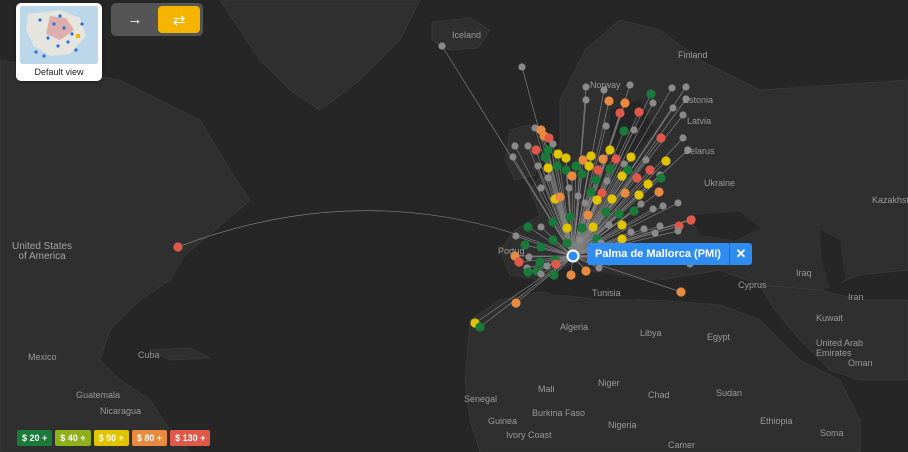  Describe the element at coordinates (149, 438) in the screenshot. I see `legend-80: $ 80 +` at that location.